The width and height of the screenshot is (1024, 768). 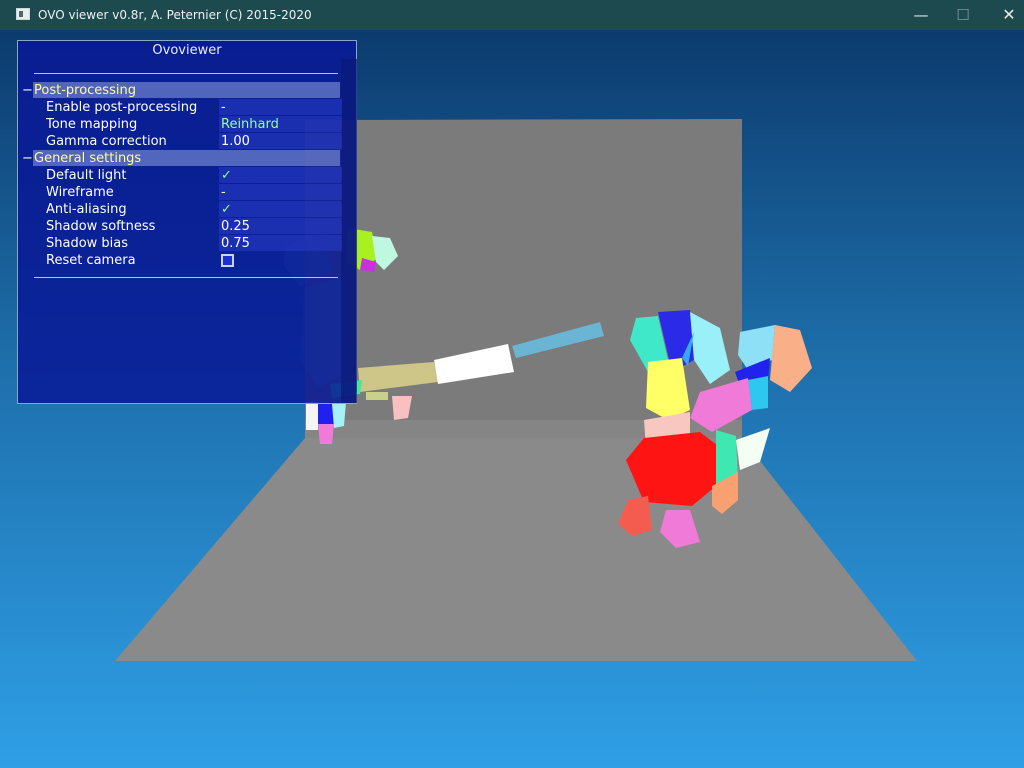 What do you see at coordinates (106, 141) in the screenshot?
I see `setting-label: Gamma correction` at bounding box center [106, 141].